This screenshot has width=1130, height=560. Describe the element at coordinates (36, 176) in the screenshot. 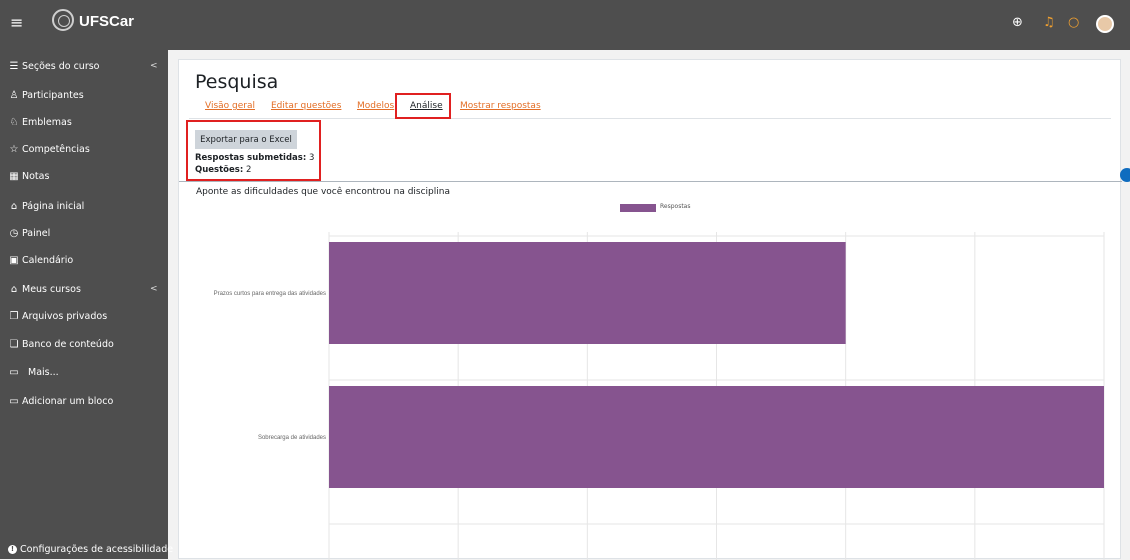

I see `drawer-item-label: Notas` at that location.